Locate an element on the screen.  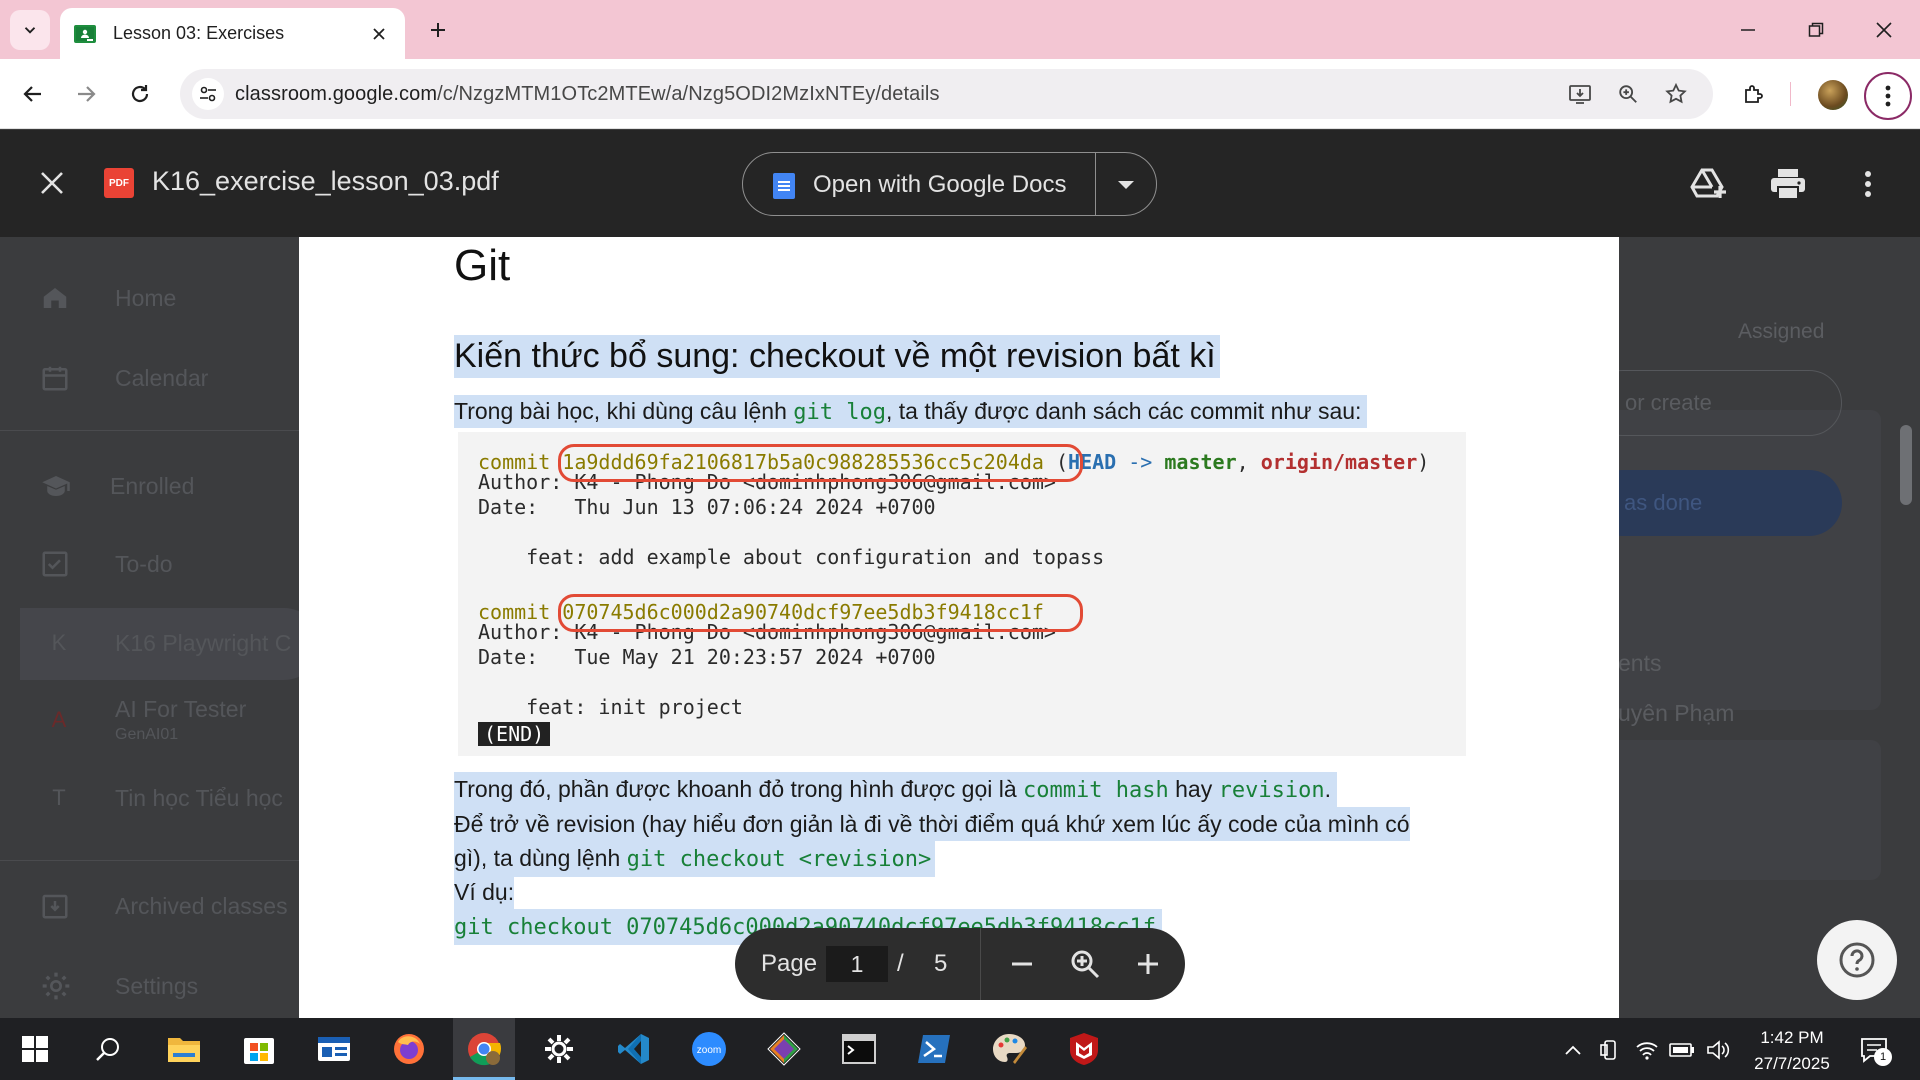
help-button is located at coordinates (1857, 960).